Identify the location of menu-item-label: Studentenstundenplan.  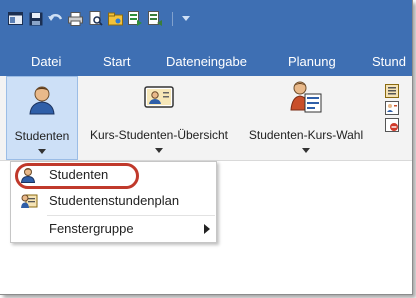
(114, 200).